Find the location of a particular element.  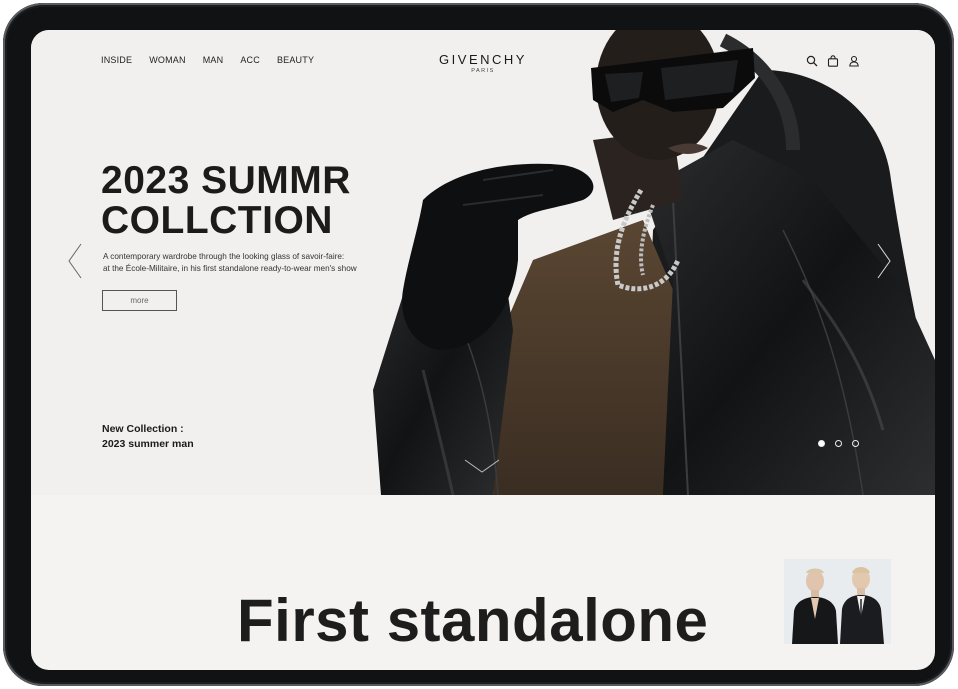

slide-indicators is located at coordinates (838, 443).